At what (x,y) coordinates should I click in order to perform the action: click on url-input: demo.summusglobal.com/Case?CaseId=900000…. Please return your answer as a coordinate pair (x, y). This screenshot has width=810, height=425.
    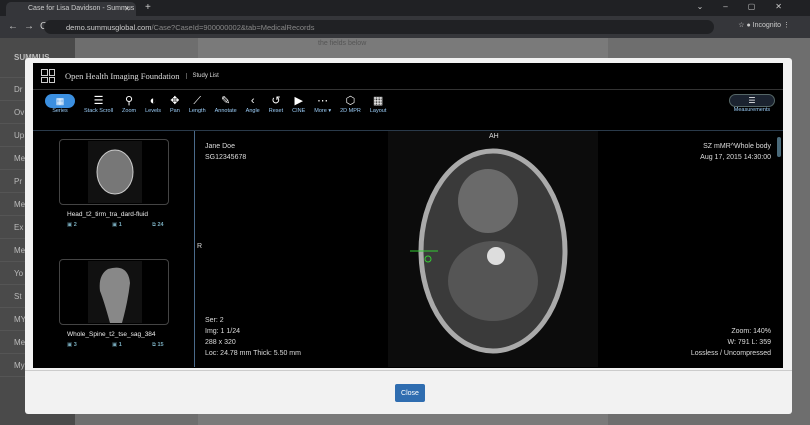
    Looking at the image, I should click on (379, 27).